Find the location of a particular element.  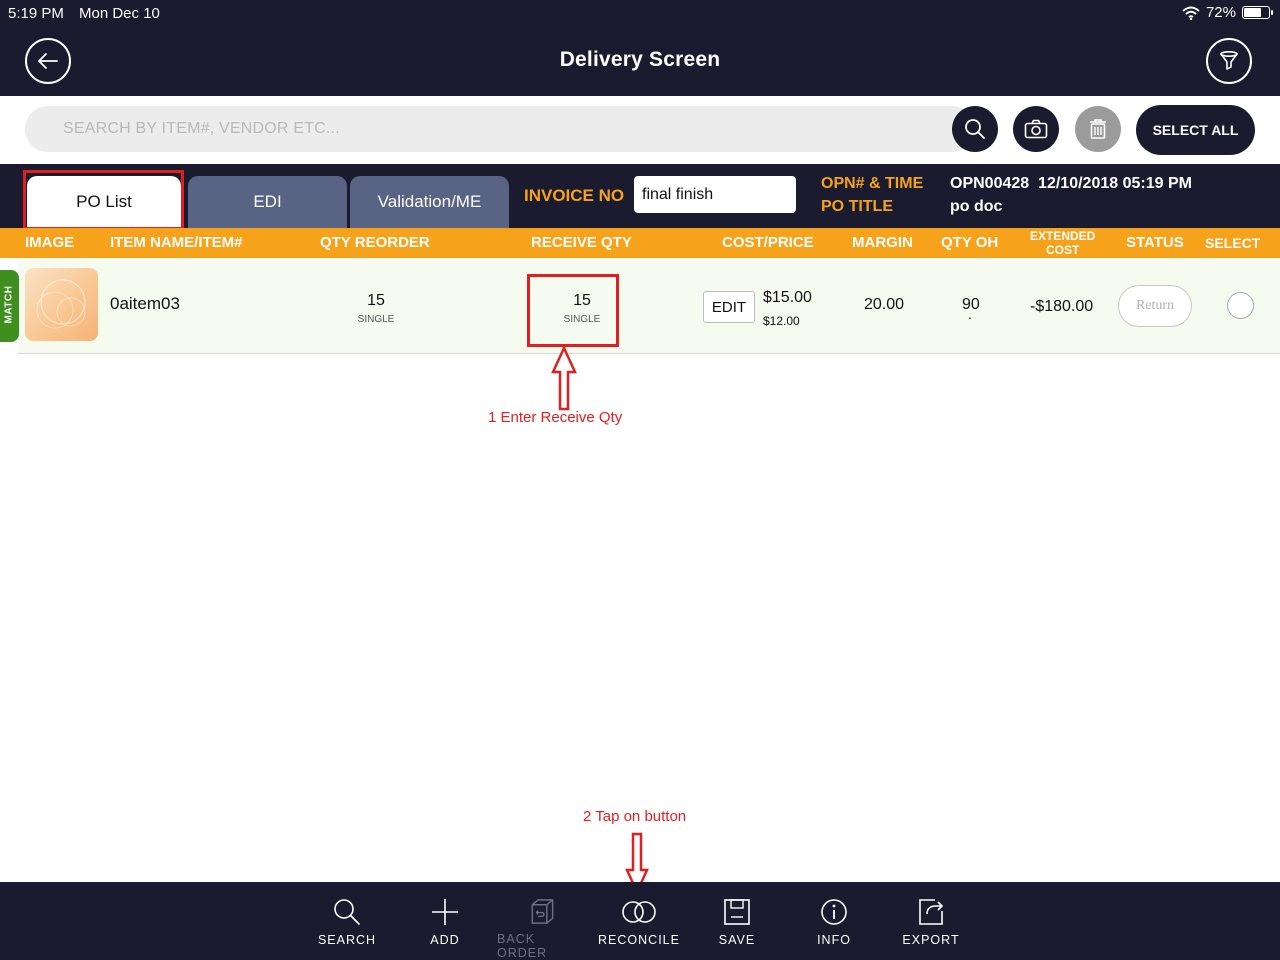

search-submit-button is located at coordinates (975, 129).